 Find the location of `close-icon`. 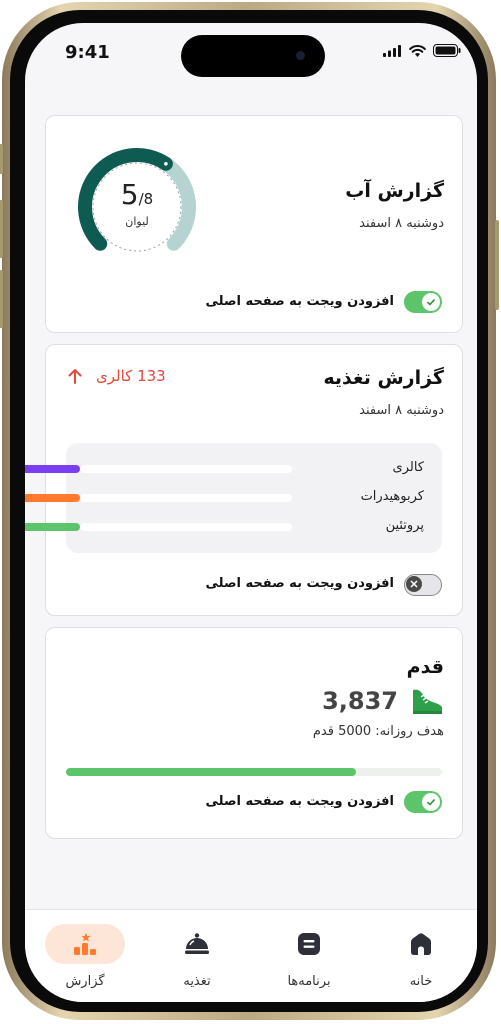

close-icon is located at coordinates (414, 584).